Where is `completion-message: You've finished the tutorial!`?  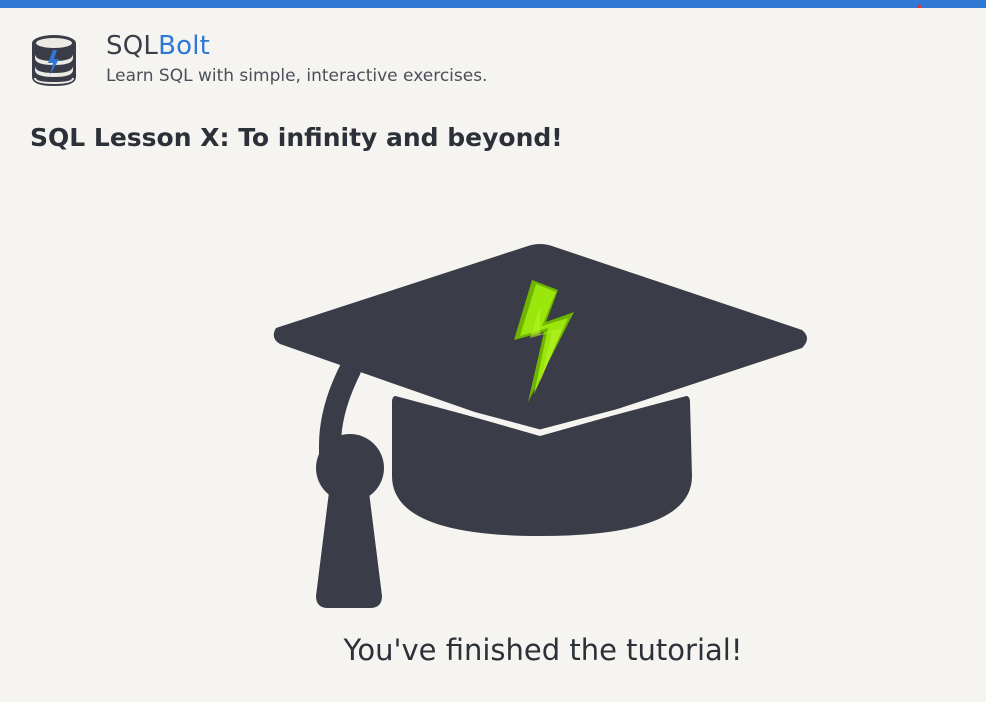 completion-message: You've finished the tutorial! is located at coordinates (543, 650).